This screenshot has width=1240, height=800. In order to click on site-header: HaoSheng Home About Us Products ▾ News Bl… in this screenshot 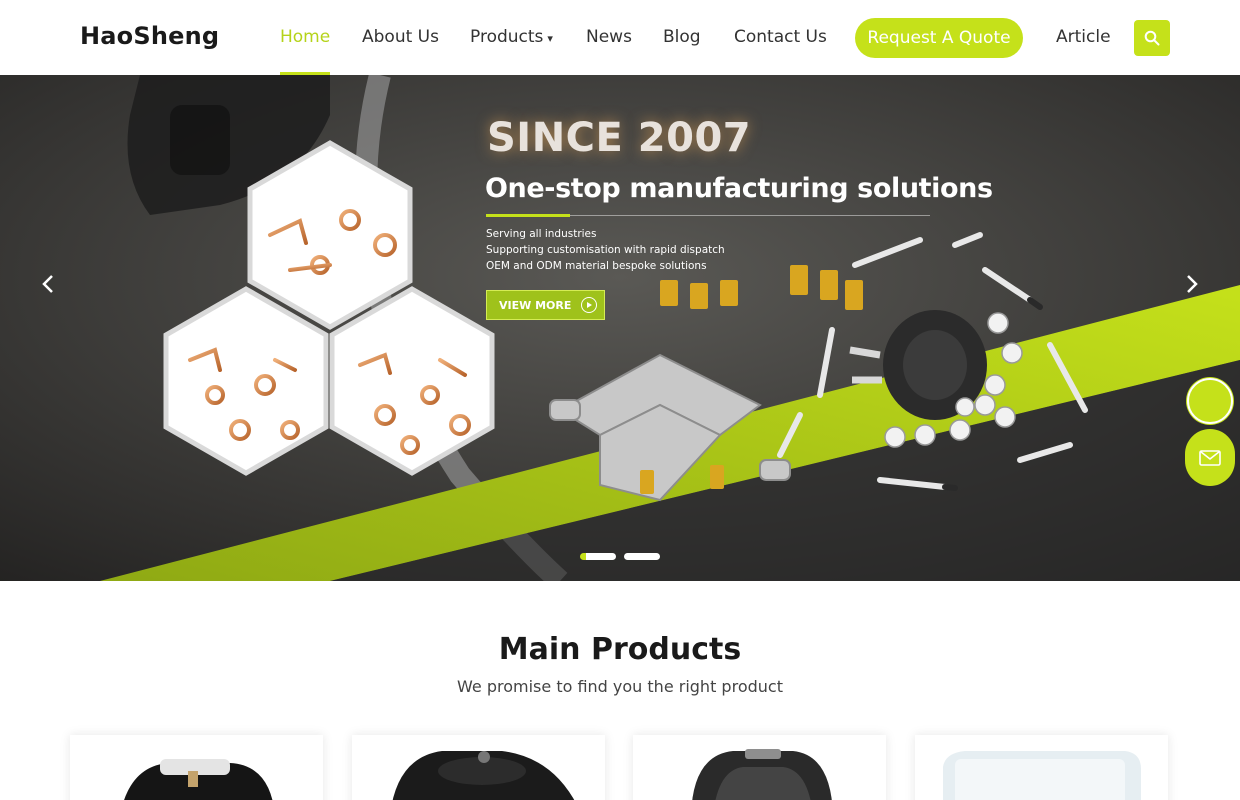, I will do `click(620, 37)`.